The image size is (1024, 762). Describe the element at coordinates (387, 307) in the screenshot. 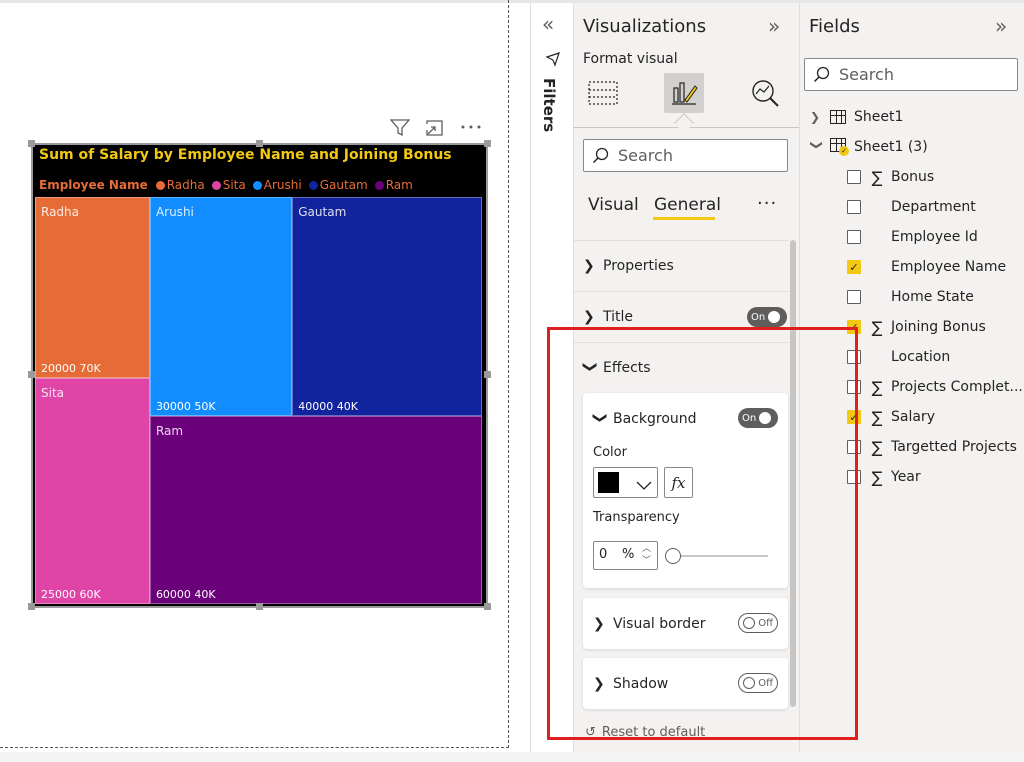

I see `treemap-tile-gautam: Gautam 40000 40K` at that location.